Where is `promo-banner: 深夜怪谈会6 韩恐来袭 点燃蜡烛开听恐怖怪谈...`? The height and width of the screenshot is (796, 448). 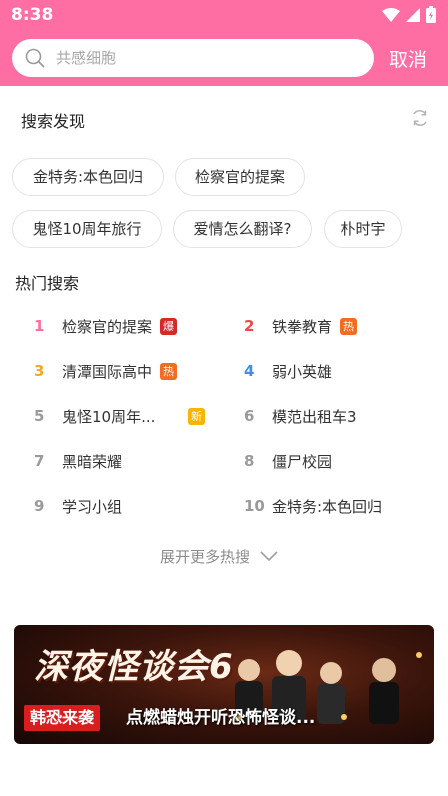 promo-banner: 深夜怪谈会6 韩恐来袭 点燃蜡烛开听恐怖怪谈... is located at coordinates (224, 684).